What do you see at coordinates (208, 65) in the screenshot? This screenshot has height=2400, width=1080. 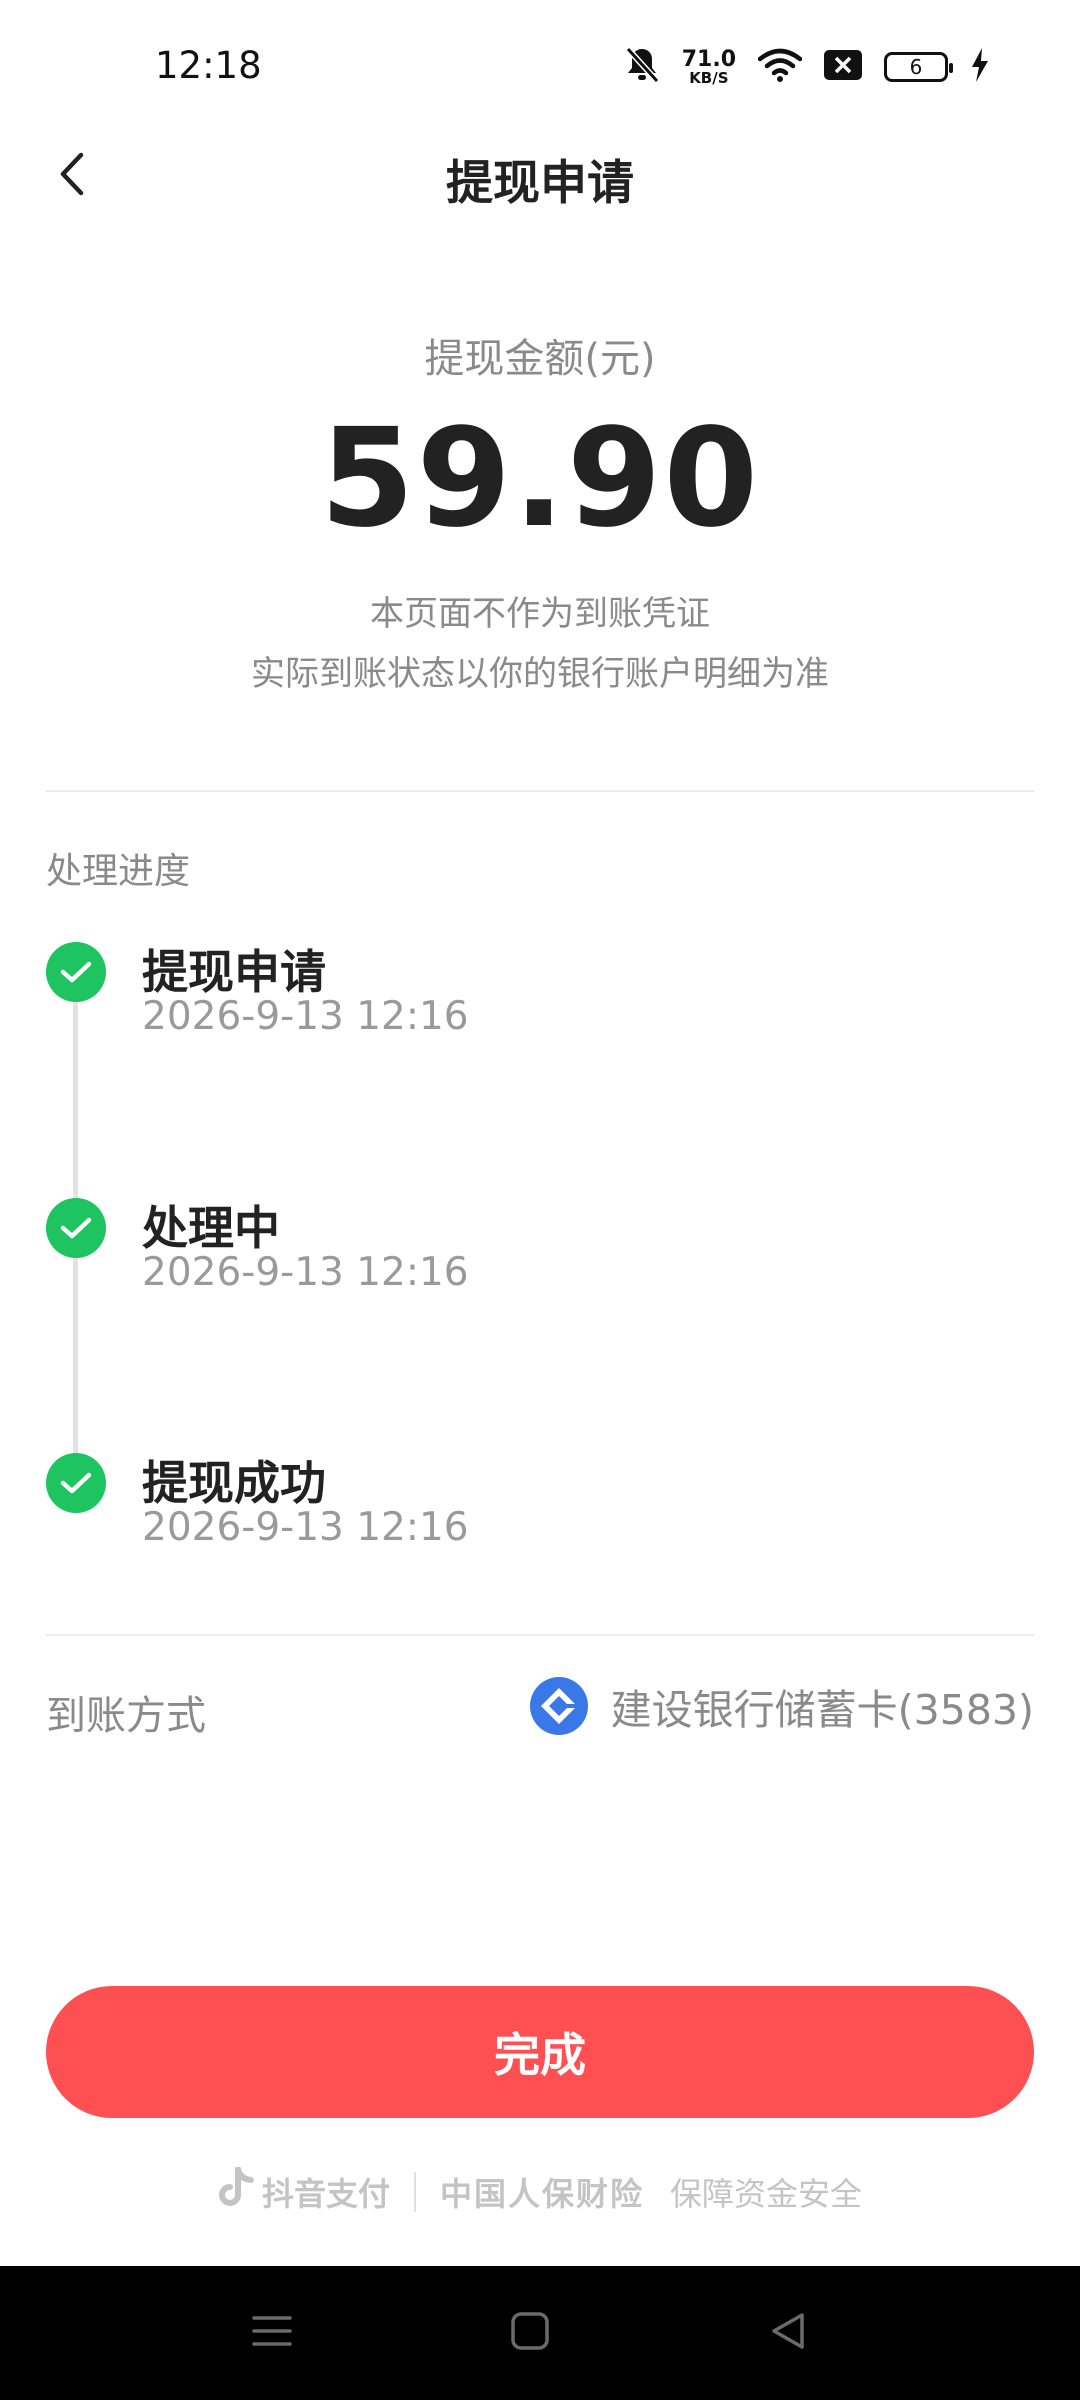 I see `status-time: 12:18` at bounding box center [208, 65].